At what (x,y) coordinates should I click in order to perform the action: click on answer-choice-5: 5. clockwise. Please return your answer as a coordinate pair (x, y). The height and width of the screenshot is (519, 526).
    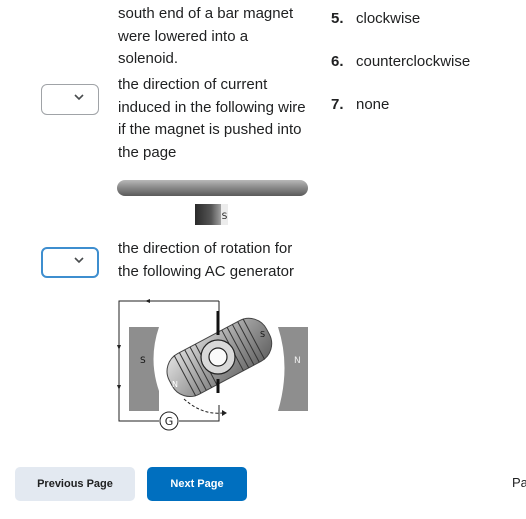
    Looking at the image, I should click on (376, 18).